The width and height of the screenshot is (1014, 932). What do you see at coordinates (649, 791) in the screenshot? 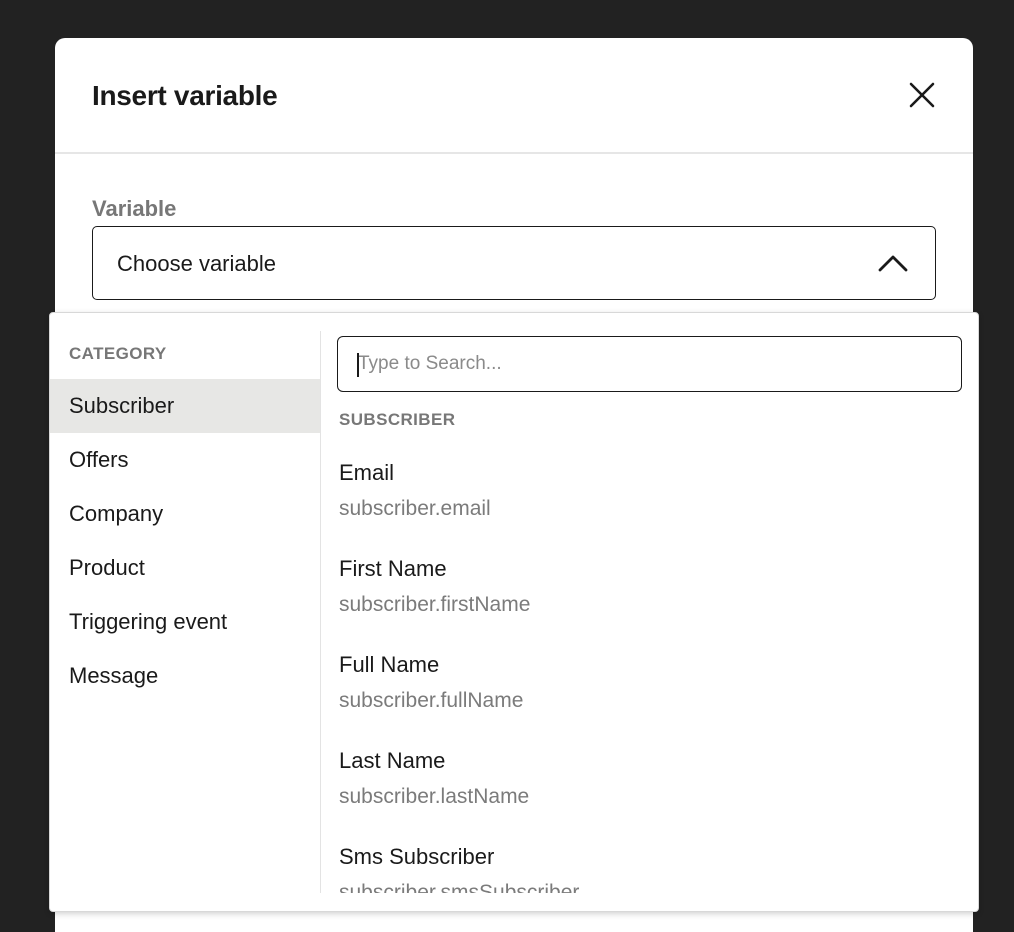
I see `variable-item-last-name: Last Name subscriber.lastName` at bounding box center [649, 791].